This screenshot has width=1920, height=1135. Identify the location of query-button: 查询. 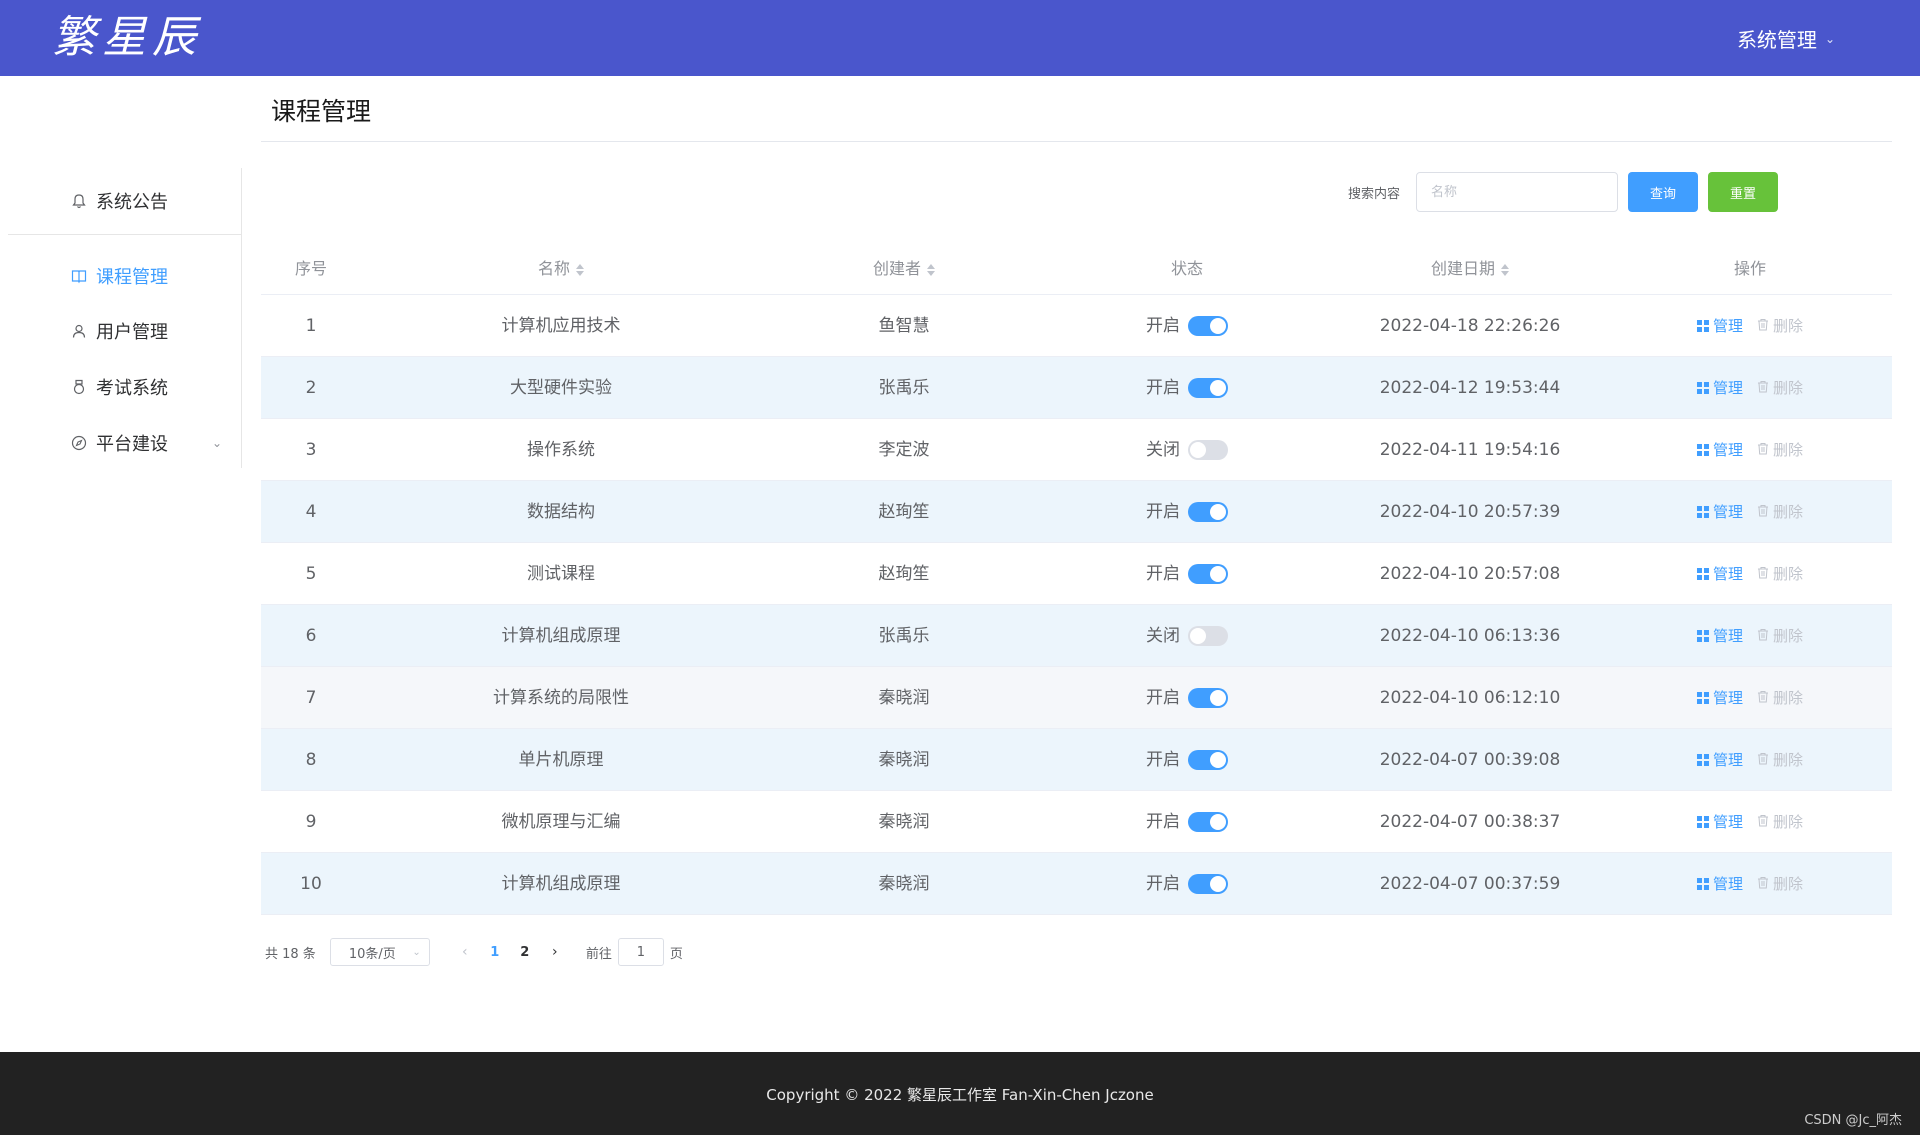
(1663, 192).